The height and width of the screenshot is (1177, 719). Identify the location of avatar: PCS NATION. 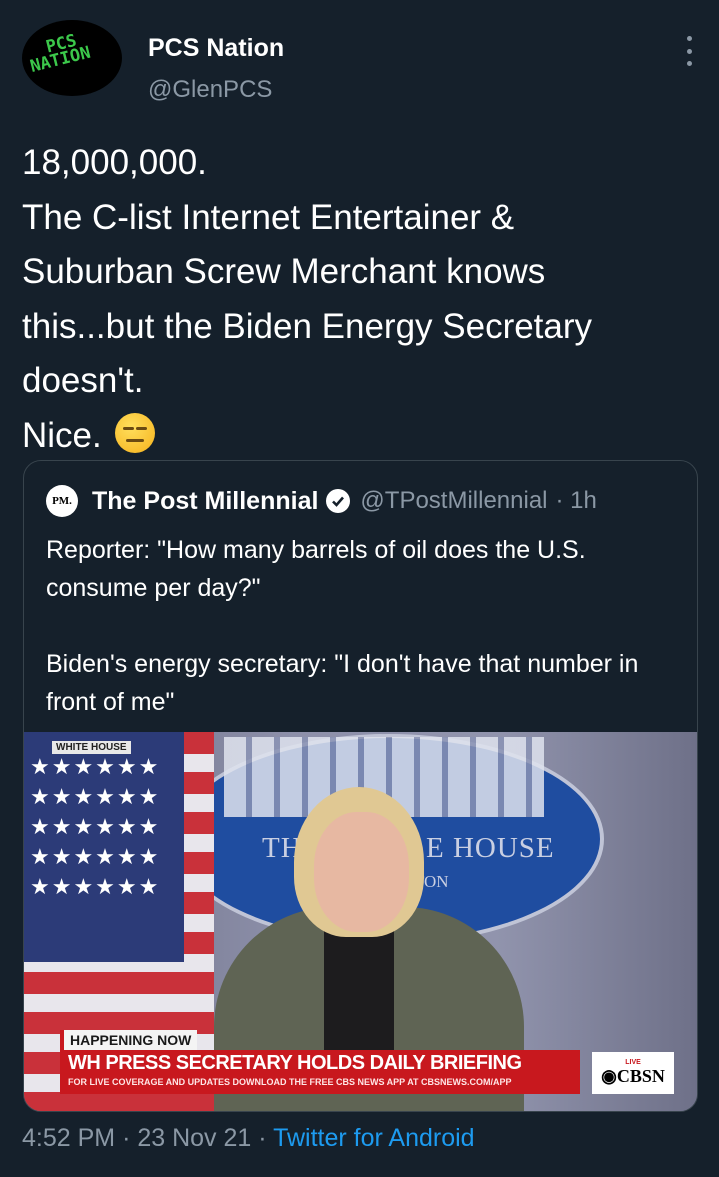
(72, 58).